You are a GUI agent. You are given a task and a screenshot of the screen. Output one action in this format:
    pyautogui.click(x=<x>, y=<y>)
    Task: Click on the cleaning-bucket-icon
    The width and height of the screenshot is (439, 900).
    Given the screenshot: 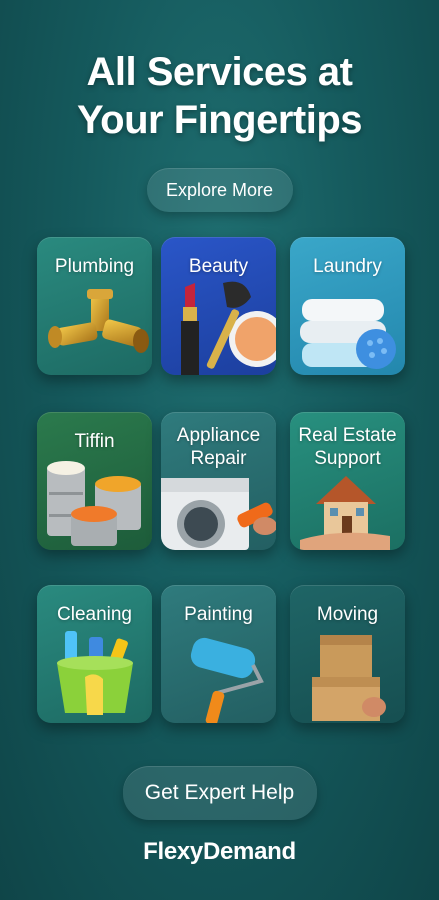 What is the action you would take?
    pyautogui.click(x=95, y=673)
    